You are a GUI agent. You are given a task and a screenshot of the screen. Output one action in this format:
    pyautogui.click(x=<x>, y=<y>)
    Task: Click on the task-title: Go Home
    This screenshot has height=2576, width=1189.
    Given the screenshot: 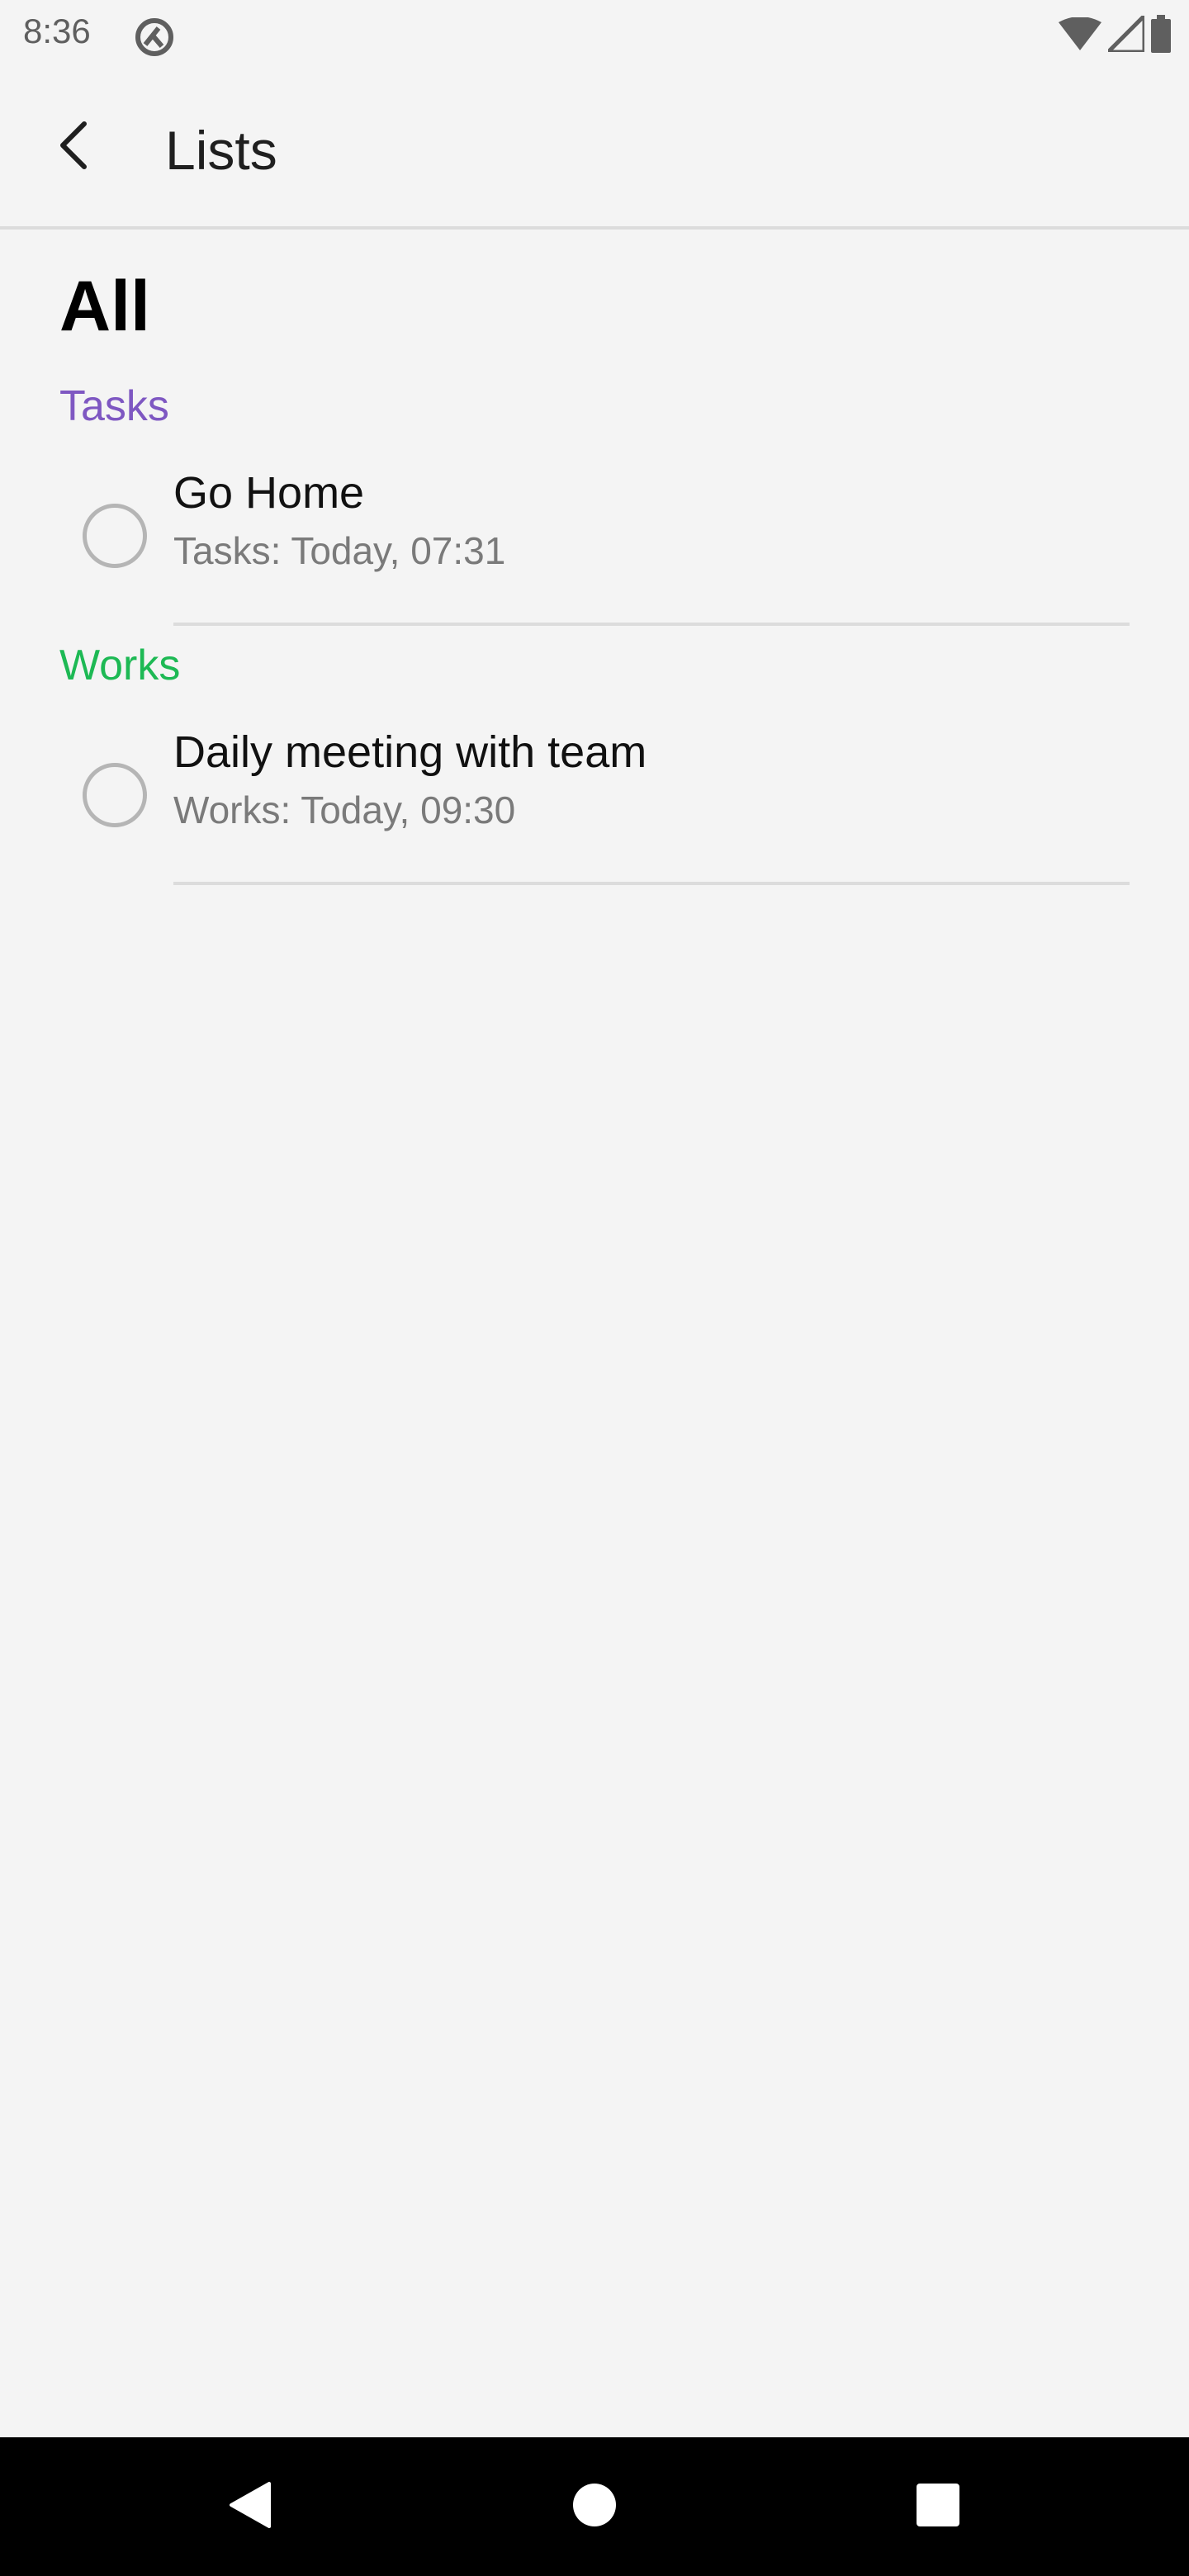 What is the action you would take?
    pyautogui.click(x=269, y=493)
    